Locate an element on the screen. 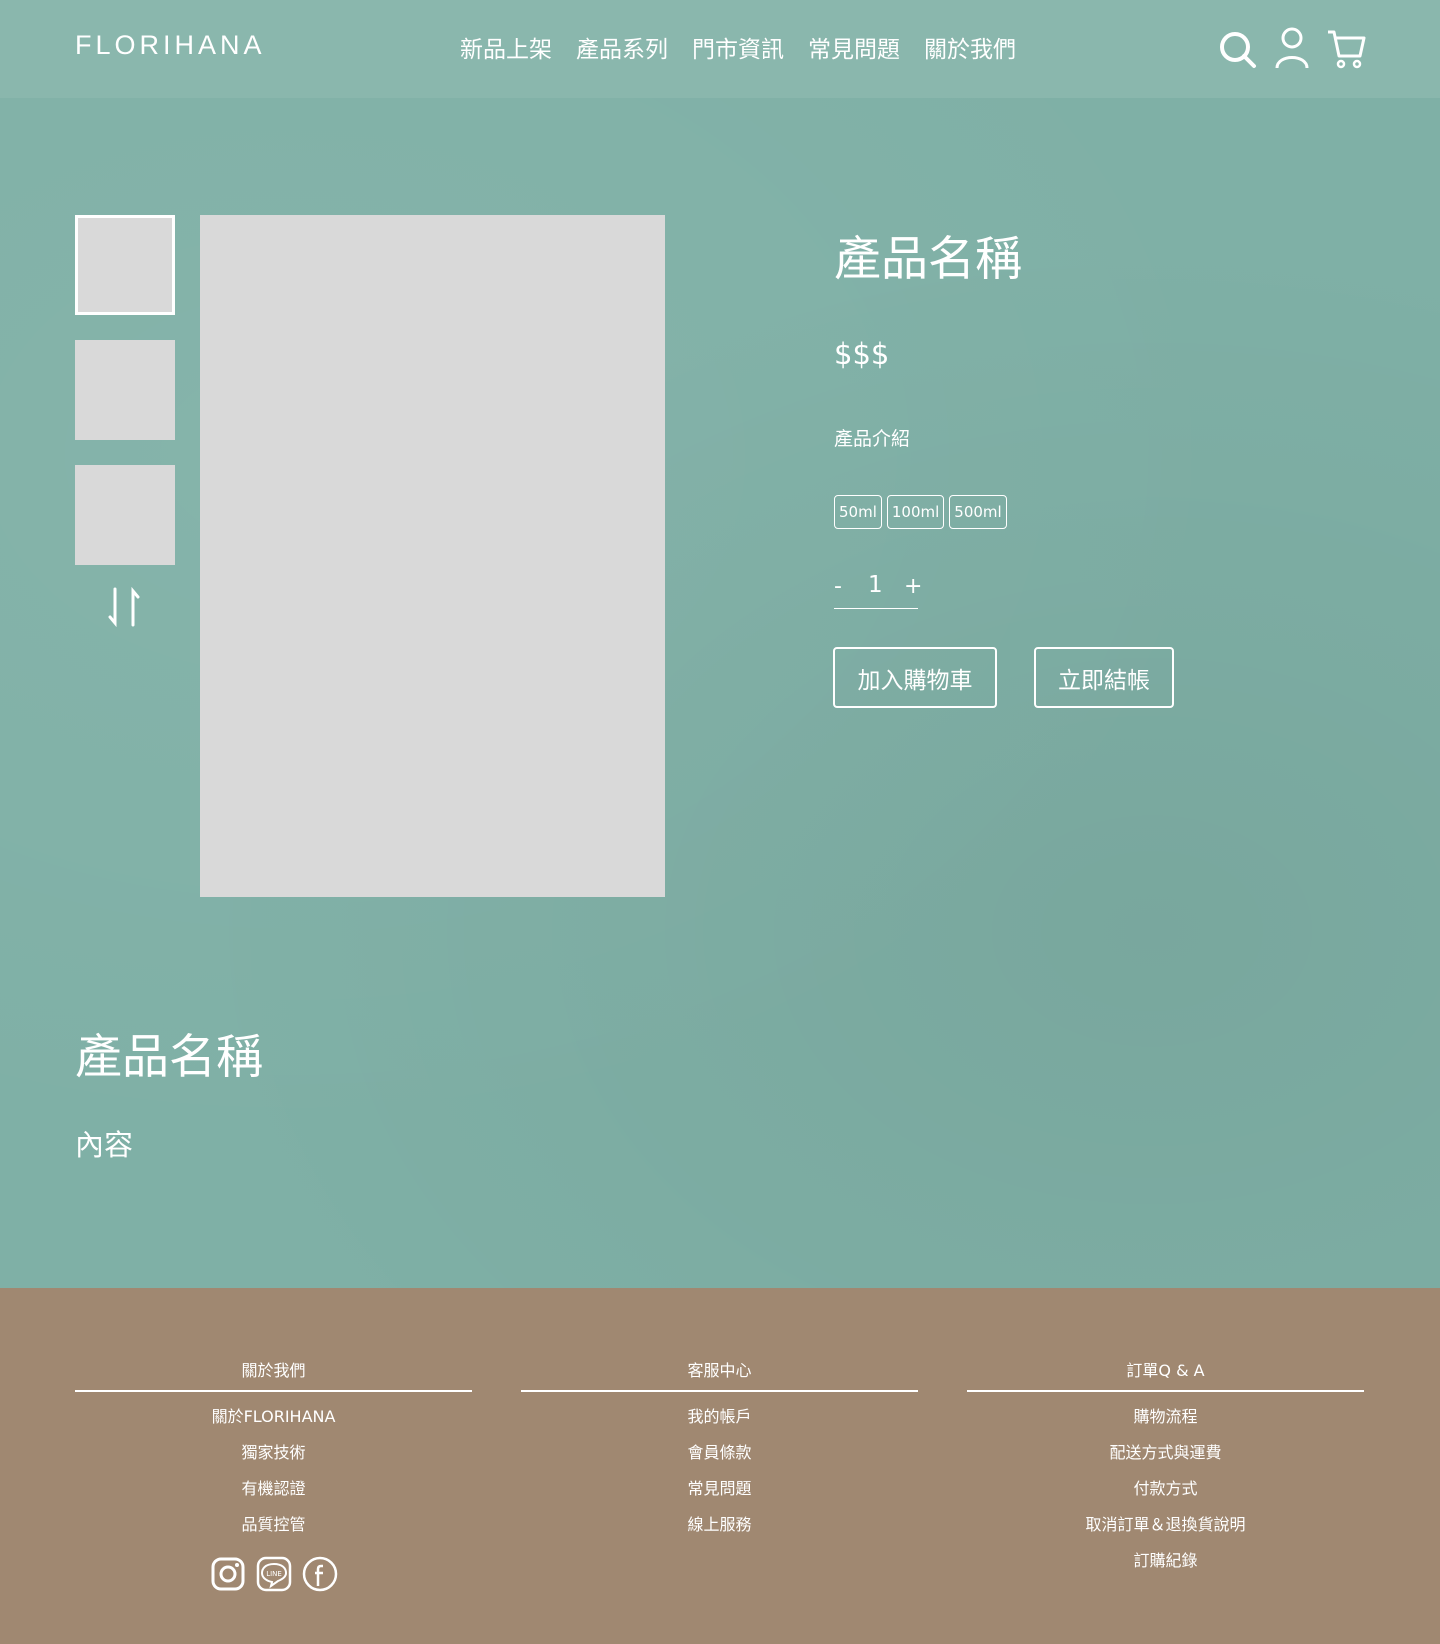  nav-item-faq: 常見問題 is located at coordinates (854, 47).